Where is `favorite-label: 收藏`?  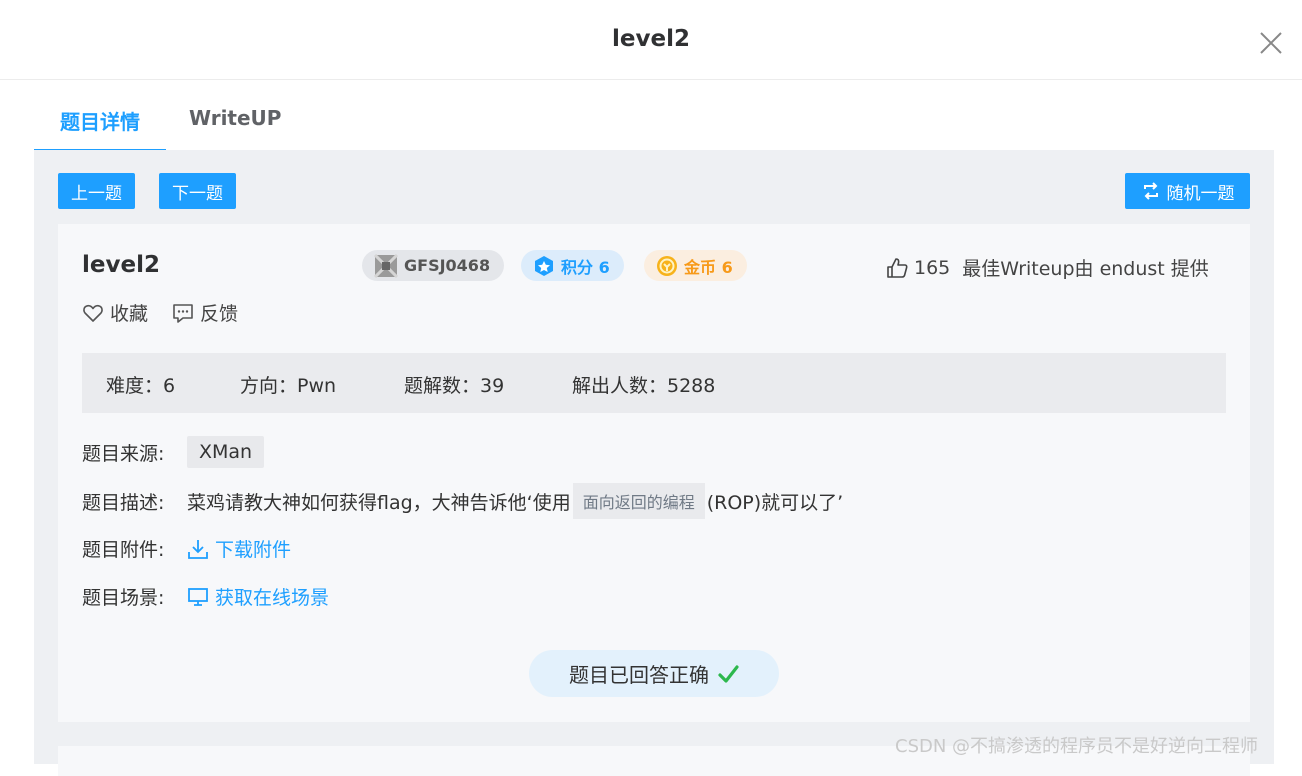 favorite-label: 收藏 is located at coordinates (129, 314).